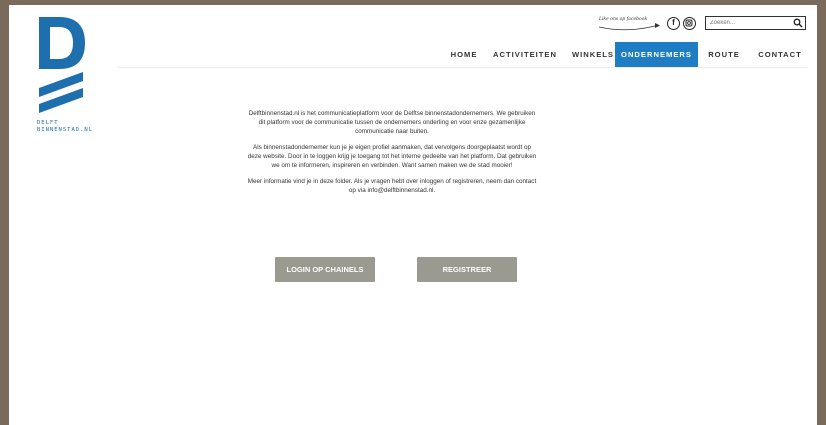 This screenshot has width=826, height=425. Describe the element at coordinates (629, 27) in the screenshot. I see `arrow-icon` at that location.